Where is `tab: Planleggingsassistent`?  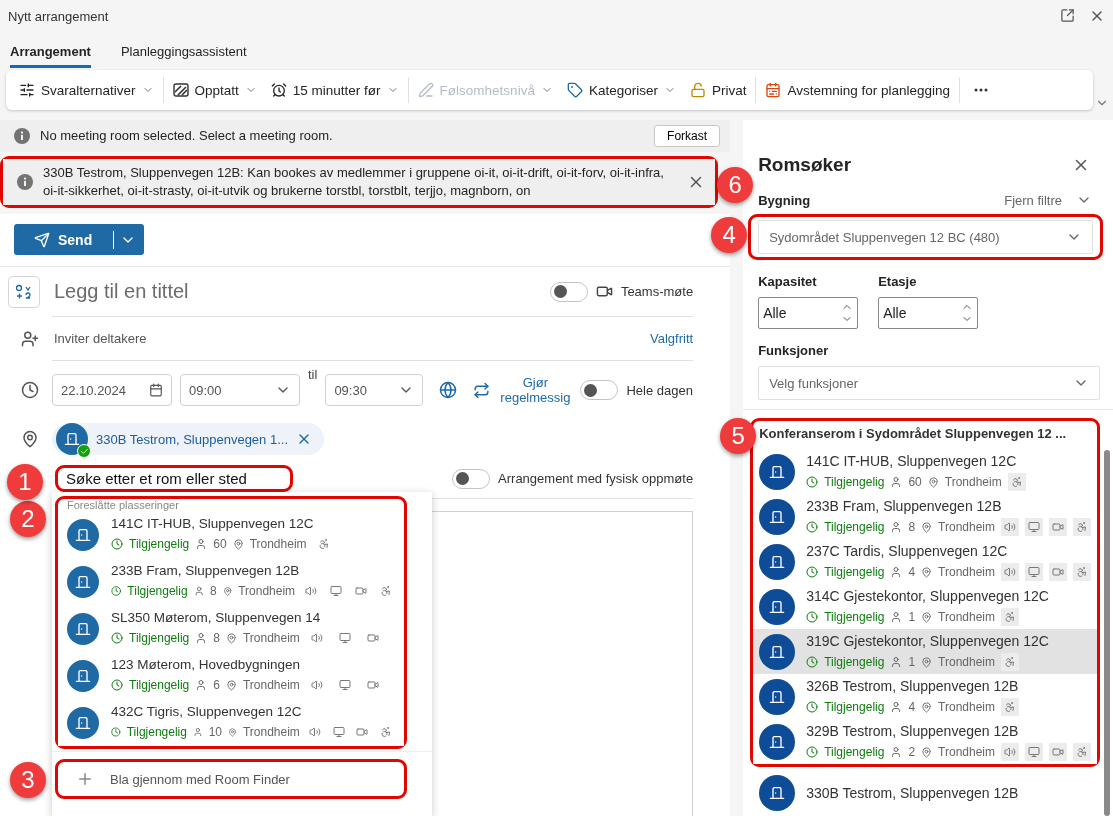
tab: Planleggingsassistent is located at coordinates (183, 54).